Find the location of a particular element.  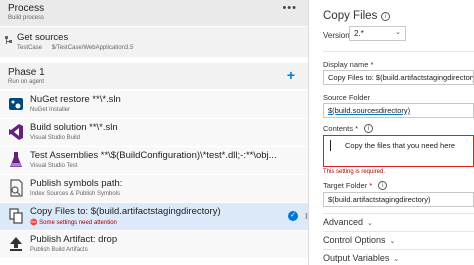

phase-header: Phase 1 Run on agent + is located at coordinates (154, 76).